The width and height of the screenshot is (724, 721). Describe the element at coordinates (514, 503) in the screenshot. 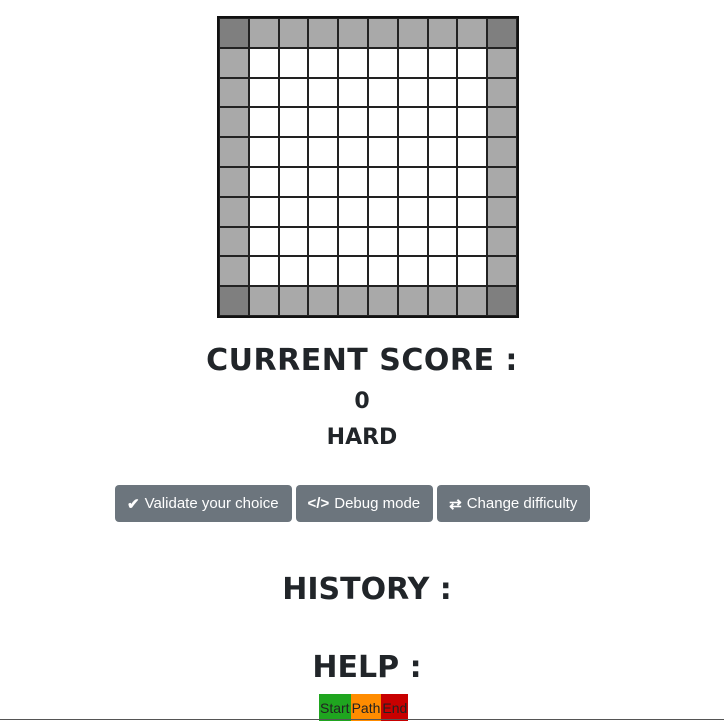

I see `change-difficulty-button: ⇄ Change difficulty` at that location.